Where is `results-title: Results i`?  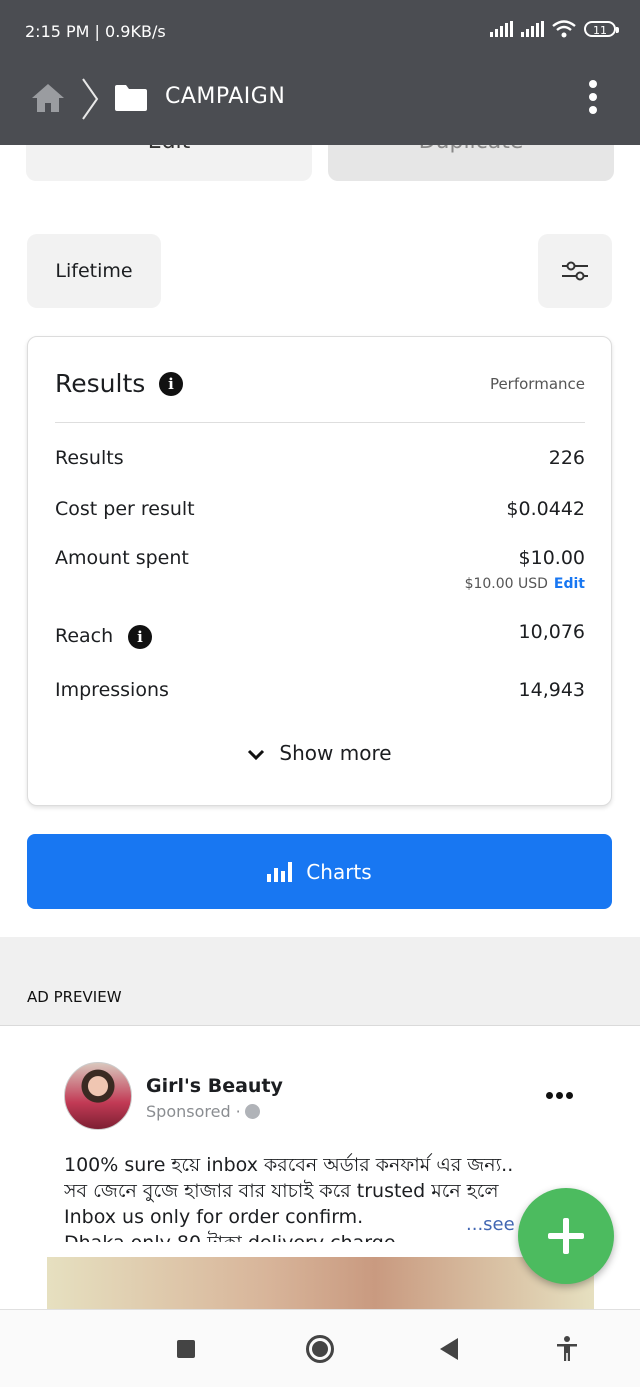 results-title: Results i is located at coordinates (119, 383).